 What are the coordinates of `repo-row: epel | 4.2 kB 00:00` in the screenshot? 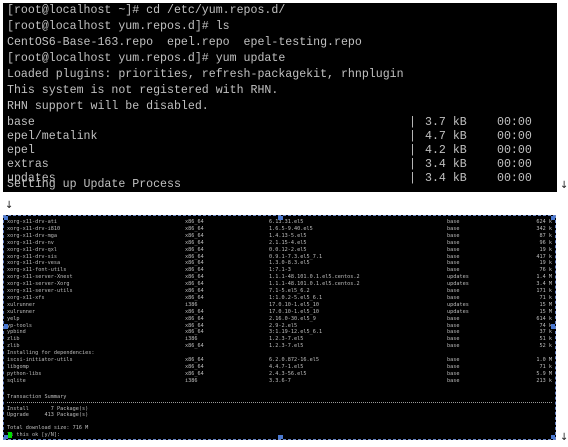 It's located at (282, 151).